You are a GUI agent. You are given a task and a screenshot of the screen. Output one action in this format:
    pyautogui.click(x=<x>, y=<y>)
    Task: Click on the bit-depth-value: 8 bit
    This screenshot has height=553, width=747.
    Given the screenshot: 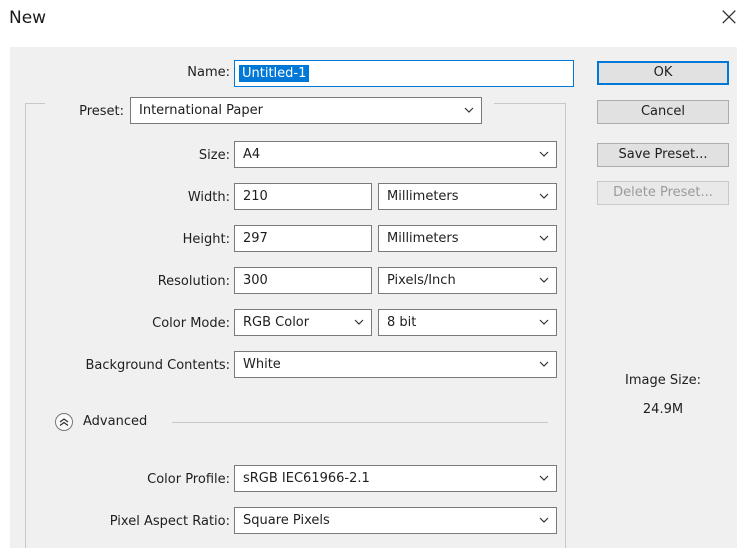 What is the action you would take?
    pyautogui.click(x=402, y=322)
    